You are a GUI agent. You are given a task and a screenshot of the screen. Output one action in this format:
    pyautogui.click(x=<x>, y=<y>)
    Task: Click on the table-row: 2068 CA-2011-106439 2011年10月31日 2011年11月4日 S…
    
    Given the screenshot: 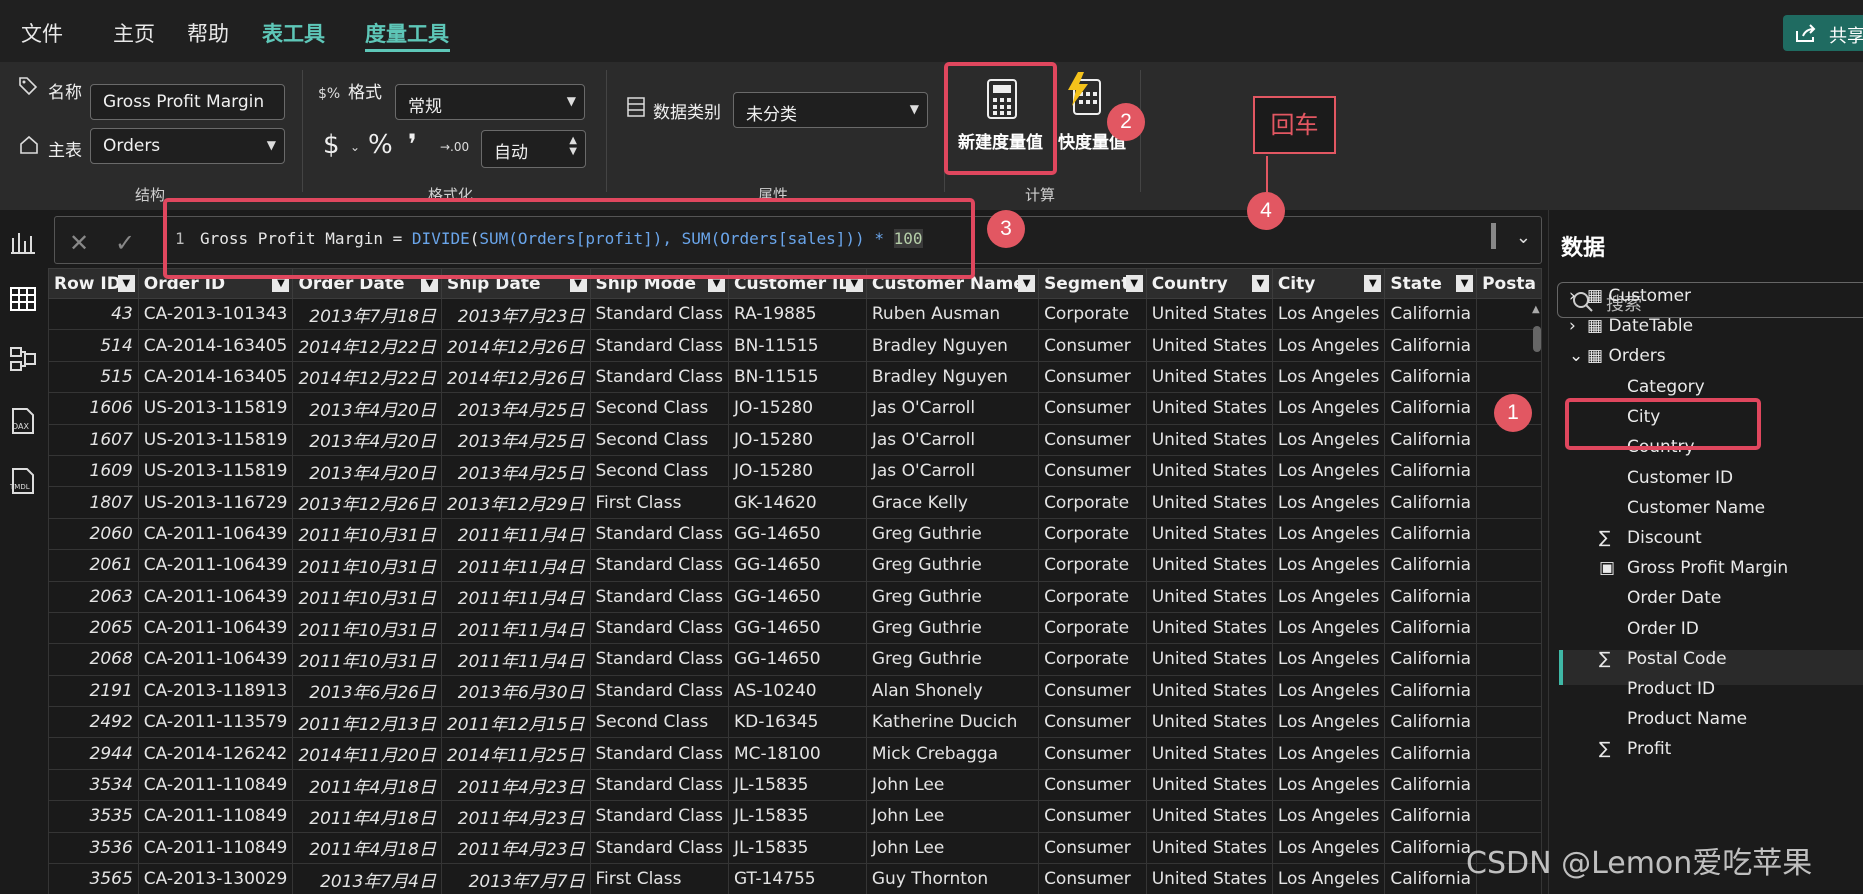 What is the action you would take?
    pyautogui.click(x=795, y=659)
    